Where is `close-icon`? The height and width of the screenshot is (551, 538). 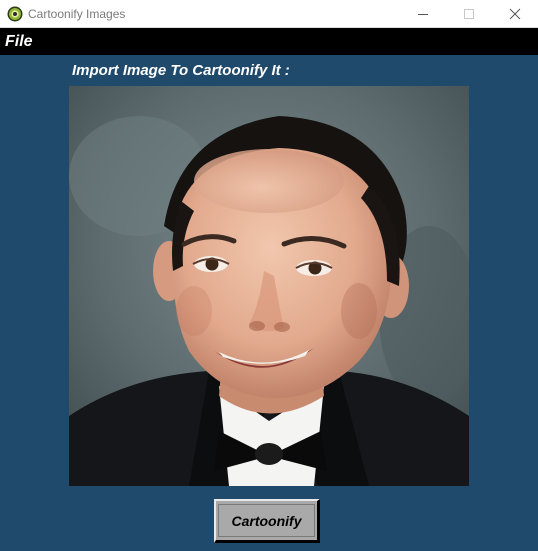
close-icon is located at coordinates (515, 14).